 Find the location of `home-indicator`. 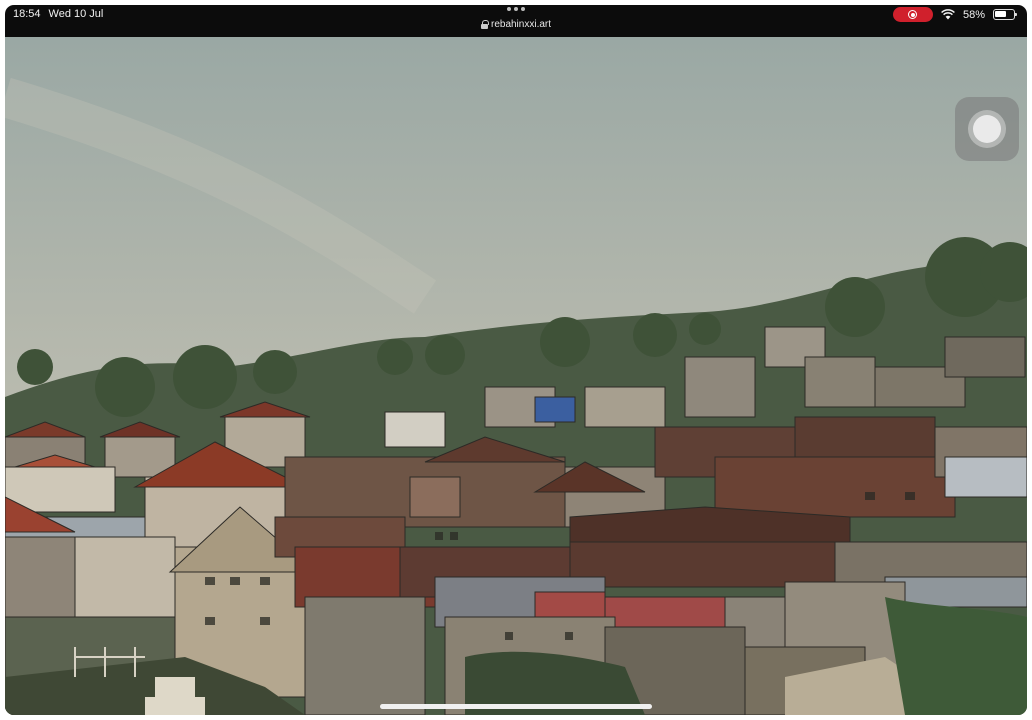

home-indicator is located at coordinates (516, 706).